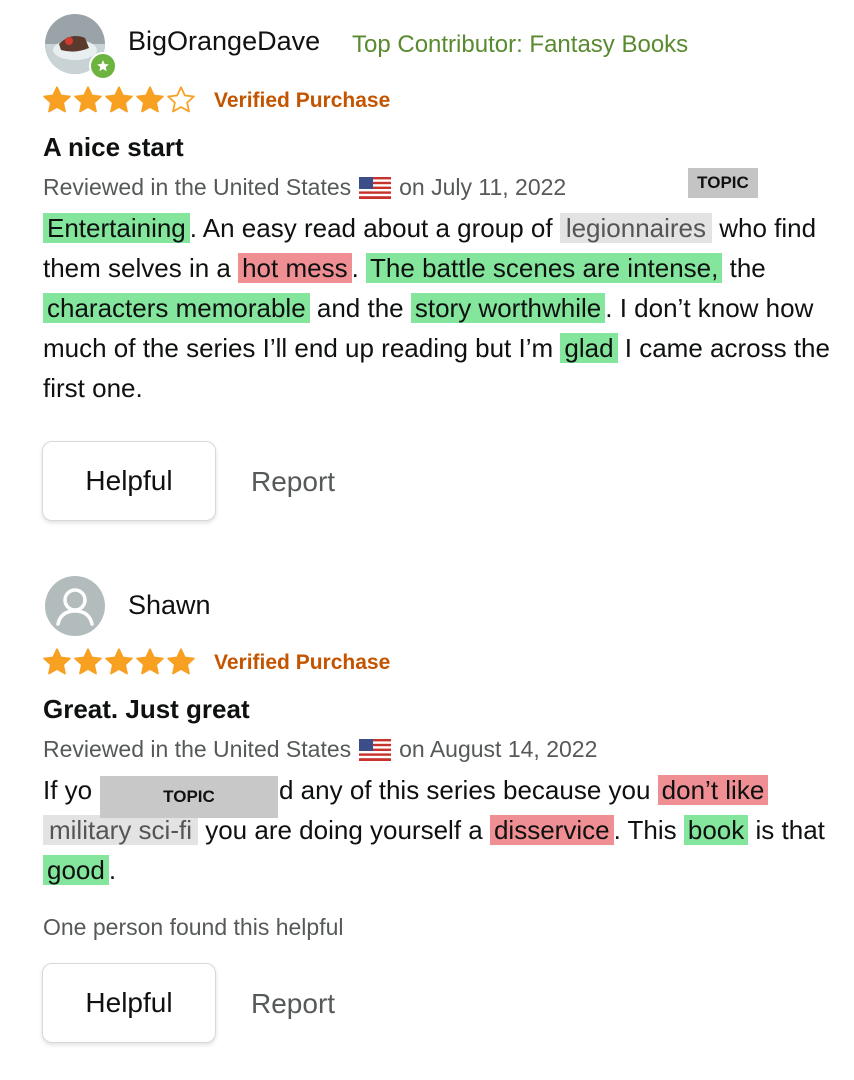  I want to click on reviewer-name: Shawn, so click(169, 605).